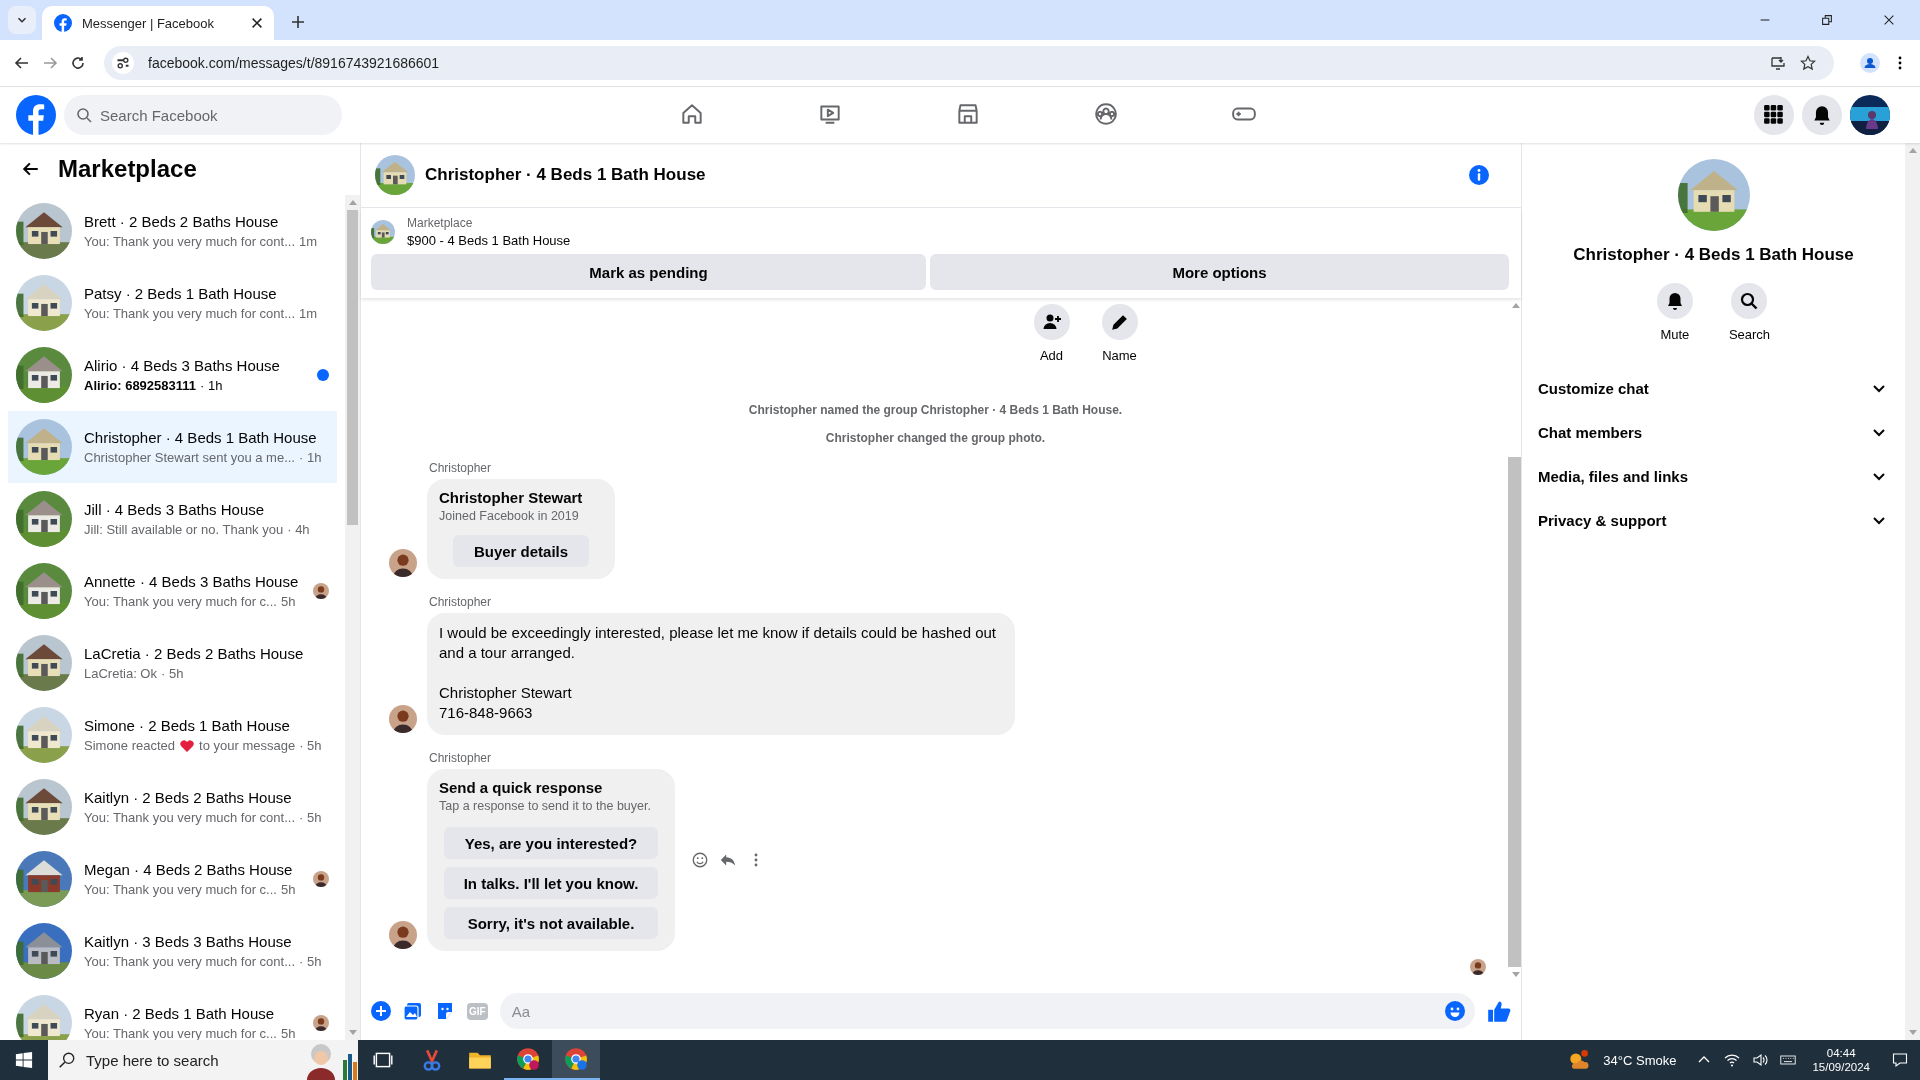 The width and height of the screenshot is (1920, 1080). I want to click on conversation-name: Christopher · 4 Beds 1 Bath House, so click(201, 437).